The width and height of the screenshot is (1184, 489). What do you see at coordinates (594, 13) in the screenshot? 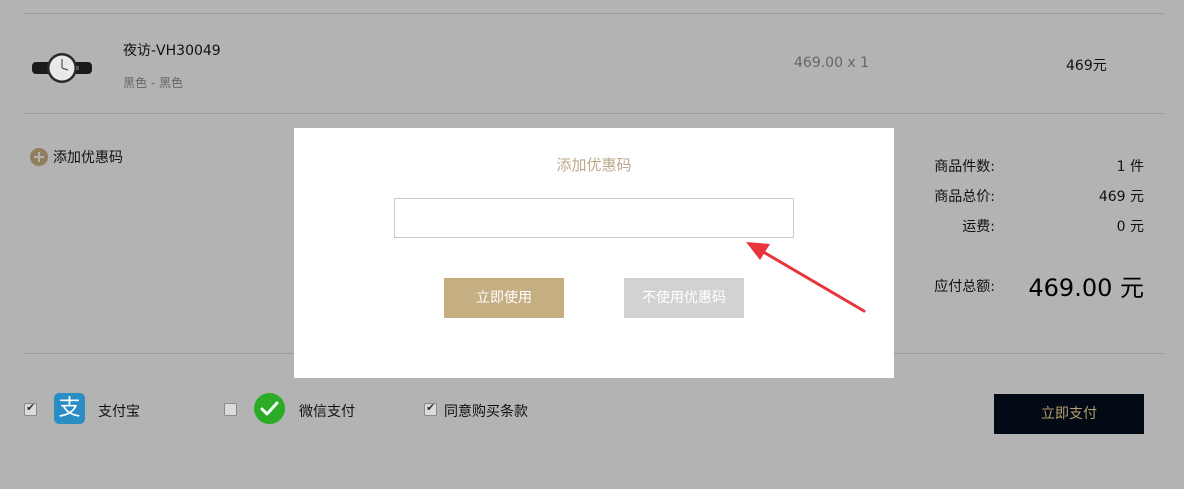
I see `top-divider` at bounding box center [594, 13].